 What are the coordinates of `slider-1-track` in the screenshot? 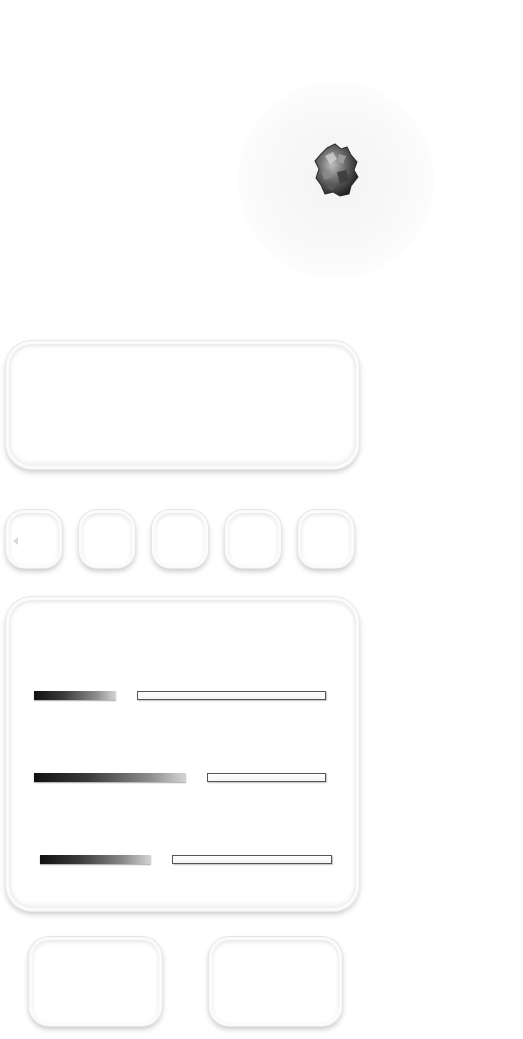 It's located at (231, 695).